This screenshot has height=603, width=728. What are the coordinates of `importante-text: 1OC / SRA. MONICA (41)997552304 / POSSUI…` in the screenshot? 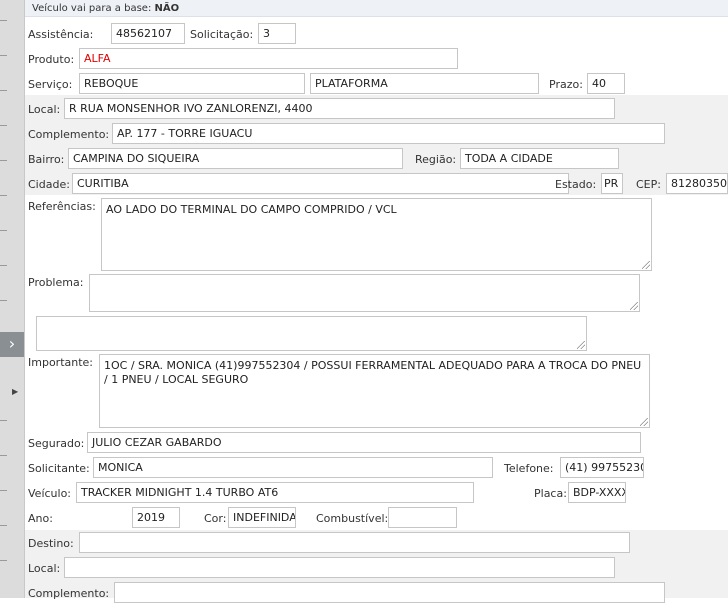 It's located at (373, 372).